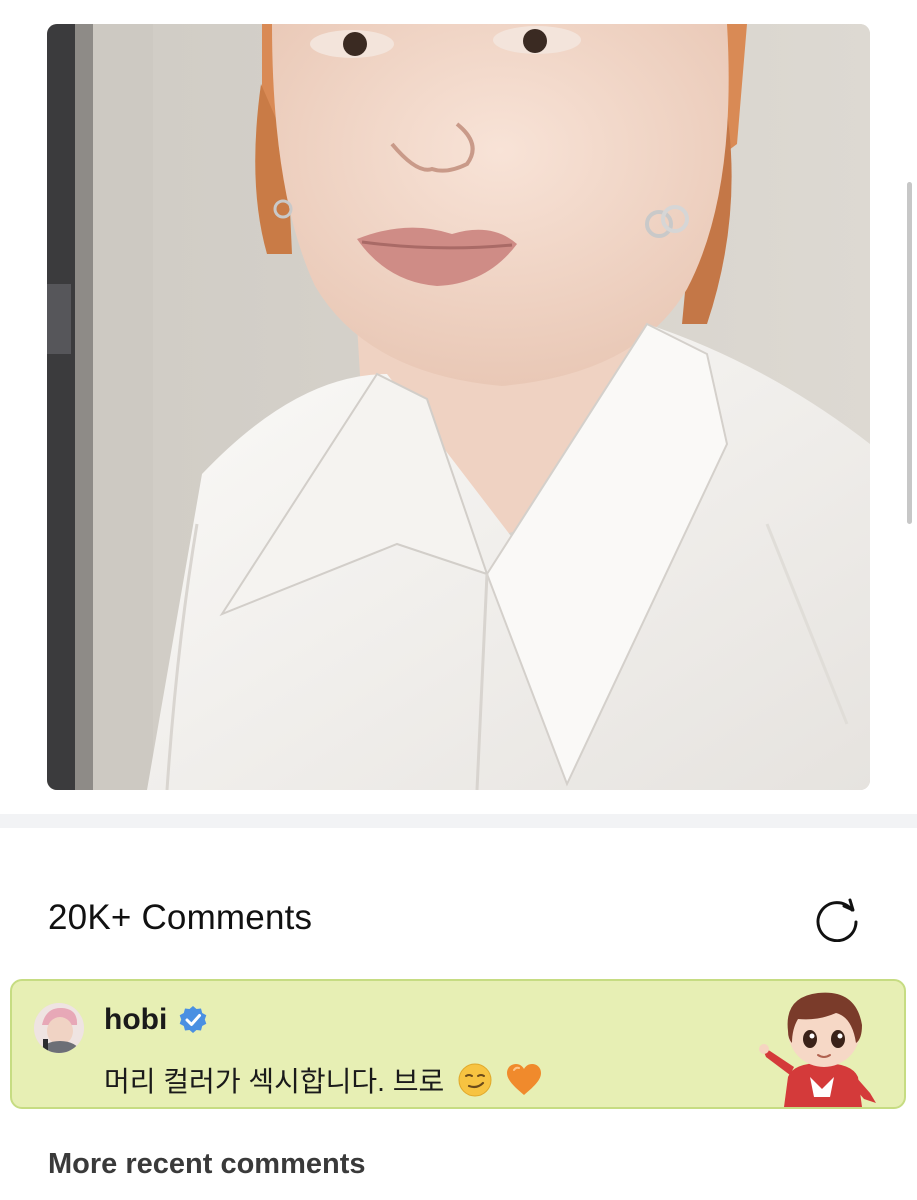 The width and height of the screenshot is (917, 1200). I want to click on pinned-comment: hobi 머리 컬러가 섹시합니다. 브로, so click(458, 1044).